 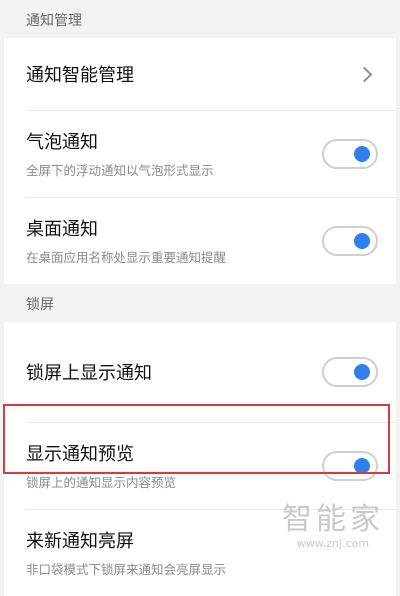 I want to click on show-on-lockscreen-toggle, so click(x=350, y=372).